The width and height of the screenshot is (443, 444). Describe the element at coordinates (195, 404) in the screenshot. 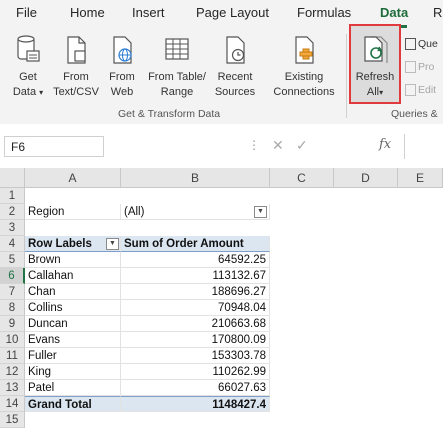

I see `grand-total-value: 1148427.4` at that location.